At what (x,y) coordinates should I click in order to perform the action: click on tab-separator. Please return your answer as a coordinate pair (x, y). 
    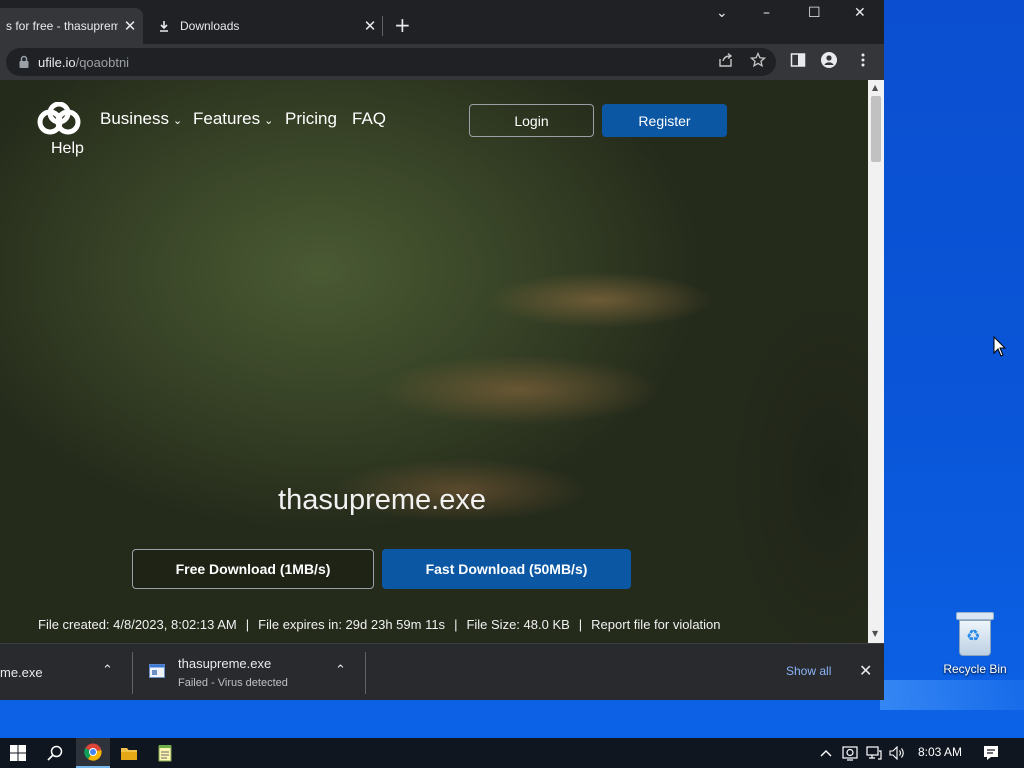
    Looking at the image, I should click on (382, 26).